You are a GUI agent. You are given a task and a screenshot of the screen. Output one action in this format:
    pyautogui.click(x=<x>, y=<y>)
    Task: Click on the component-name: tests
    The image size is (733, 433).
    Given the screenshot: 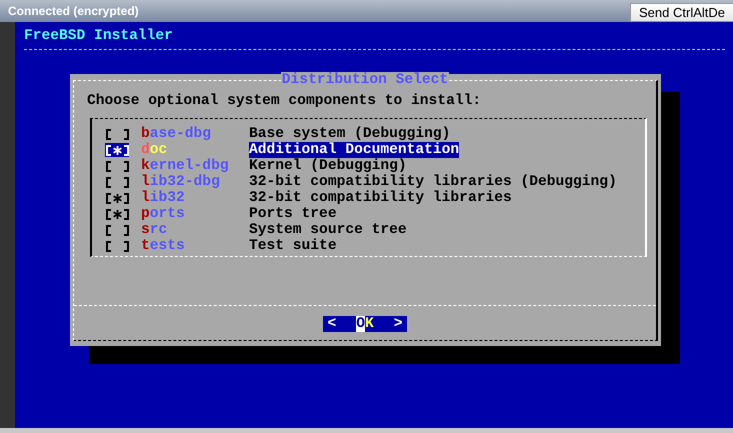 What is the action you would take?
    pyautogui.click(x=195, y=246)
    